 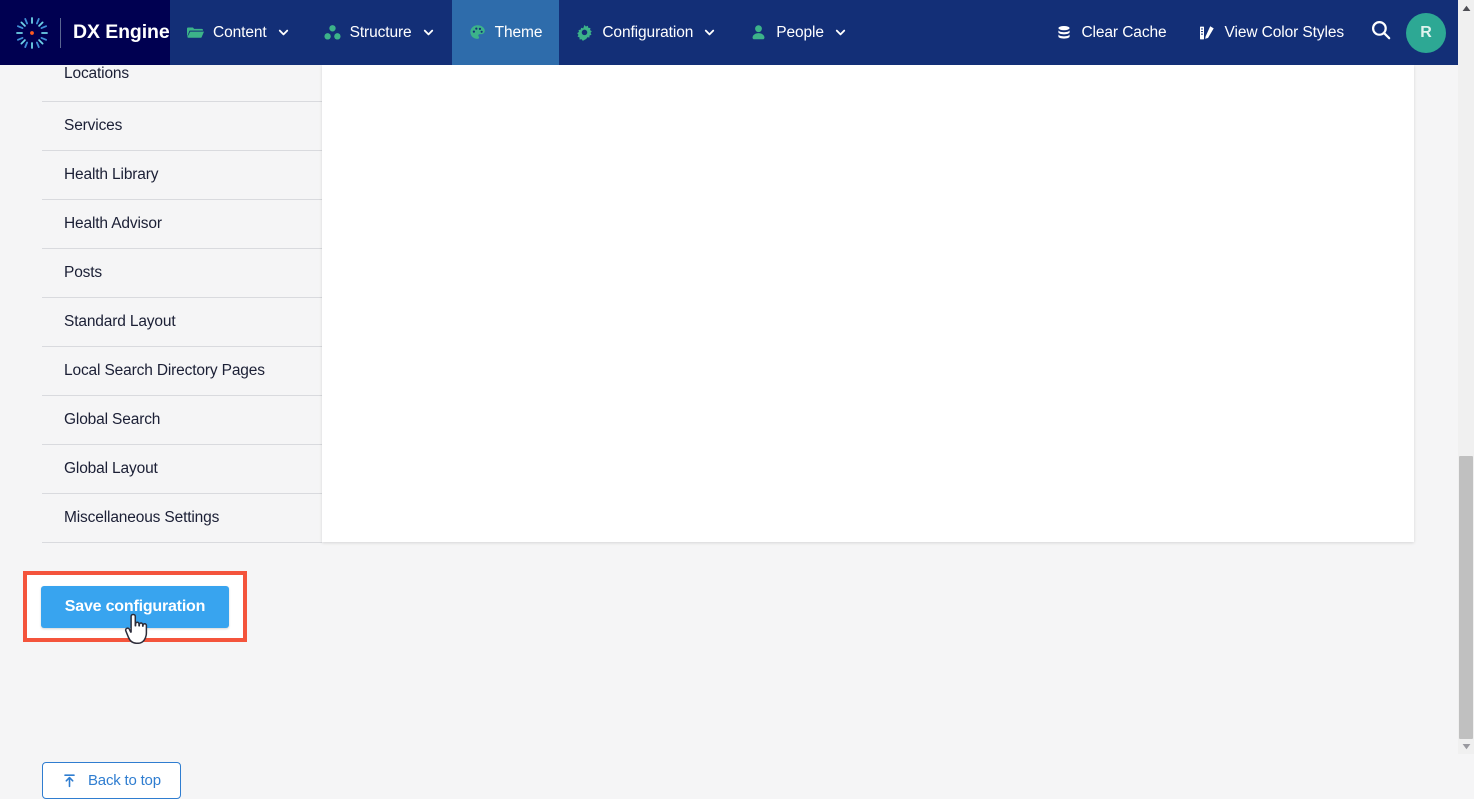 I want to click on nav-item-label: Theme, so click(x=518, y=32).